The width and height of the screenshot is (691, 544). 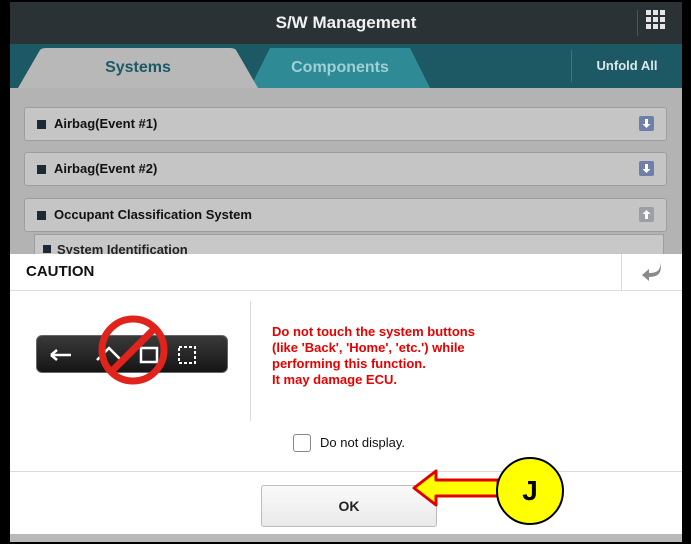 What do you see at coordinates (646, 214) in the screenshot?
I see `collapse-up-icon` at bounding box center [646, 214].